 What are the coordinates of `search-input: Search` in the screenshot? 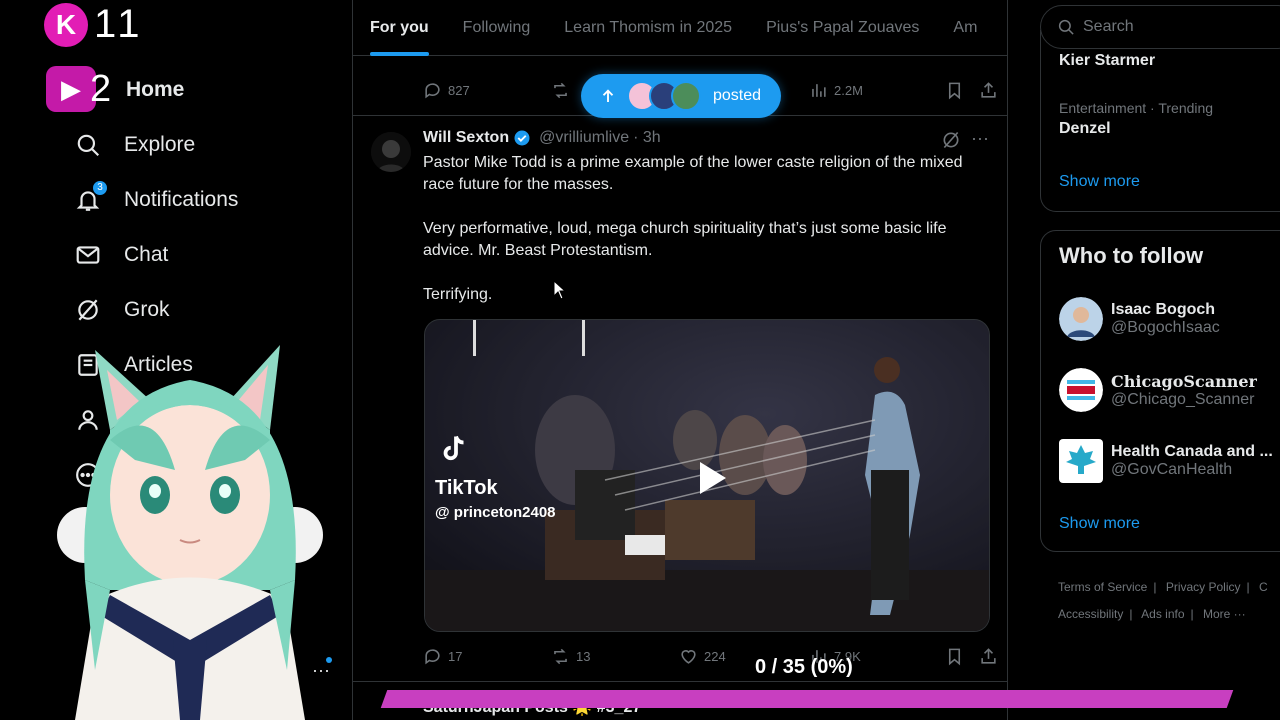 It's located at (1160, 27).